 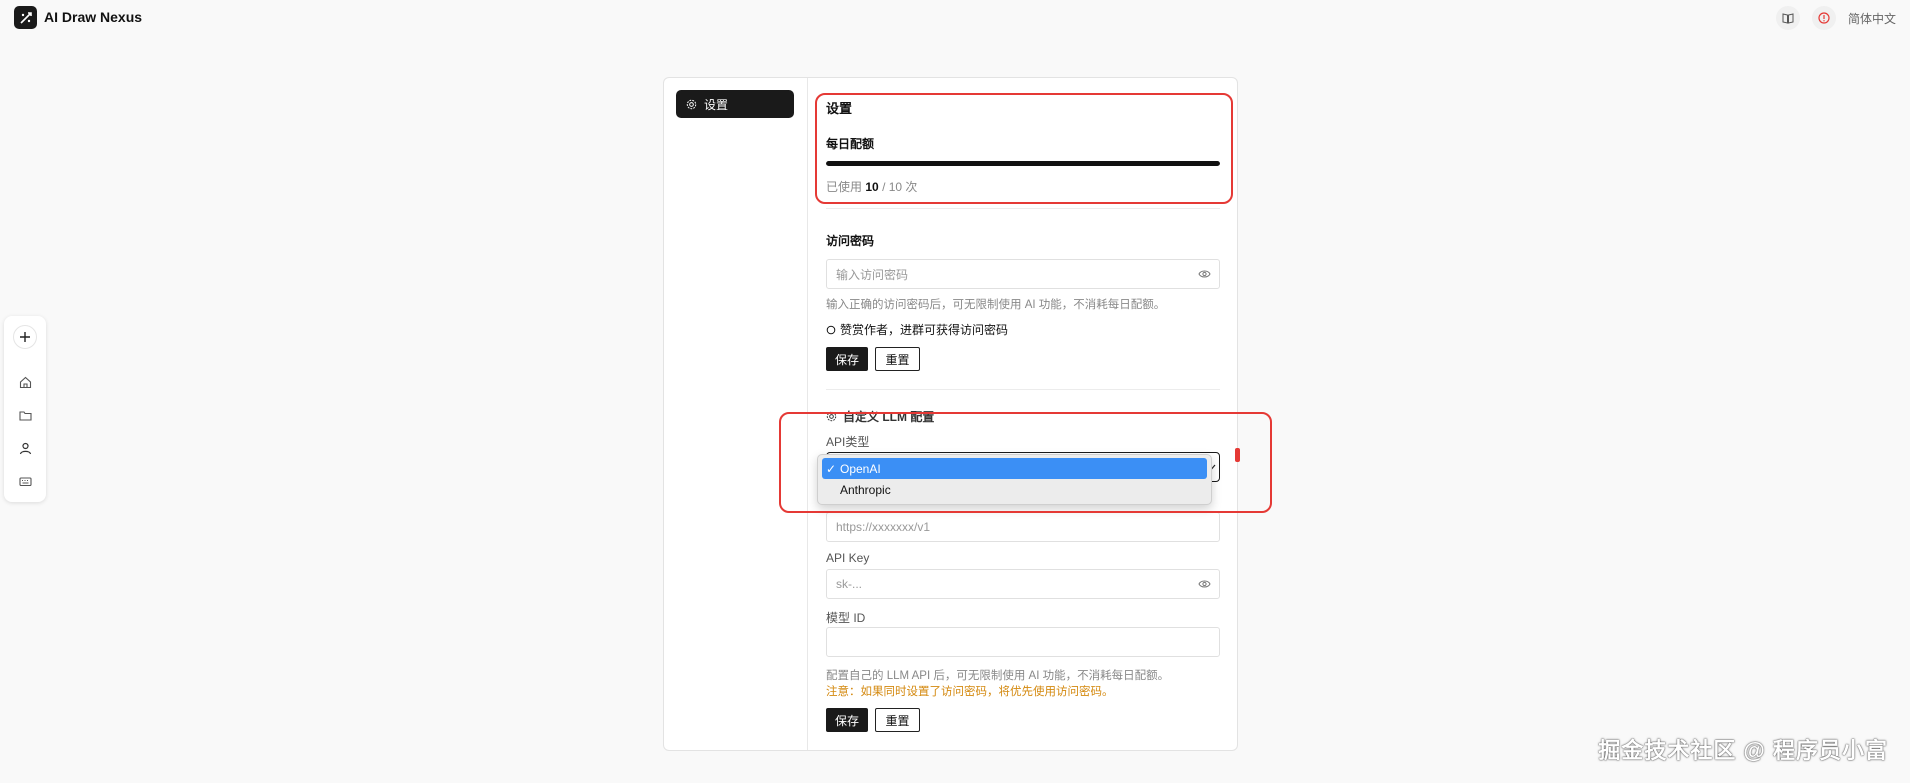 What do you see at coordinates (1023, 274) in the screenshot?
I see `access-password-input: 输入访问密码` at bounding box center [1023, 274].